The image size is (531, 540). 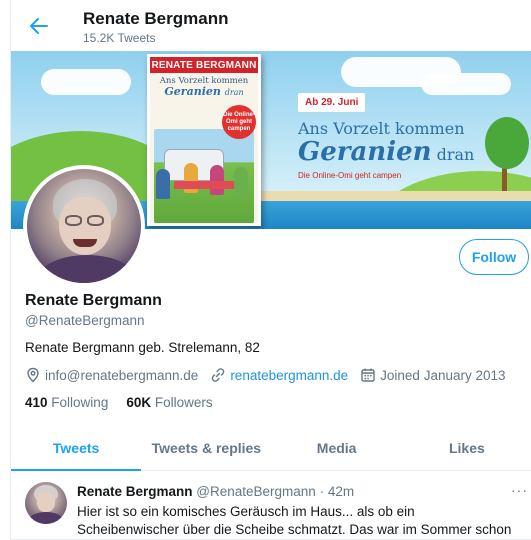 What do you see at coordinates (519, 490) in the screenshot?
I see `more-icon: ···` at bounding box center [519, 490].